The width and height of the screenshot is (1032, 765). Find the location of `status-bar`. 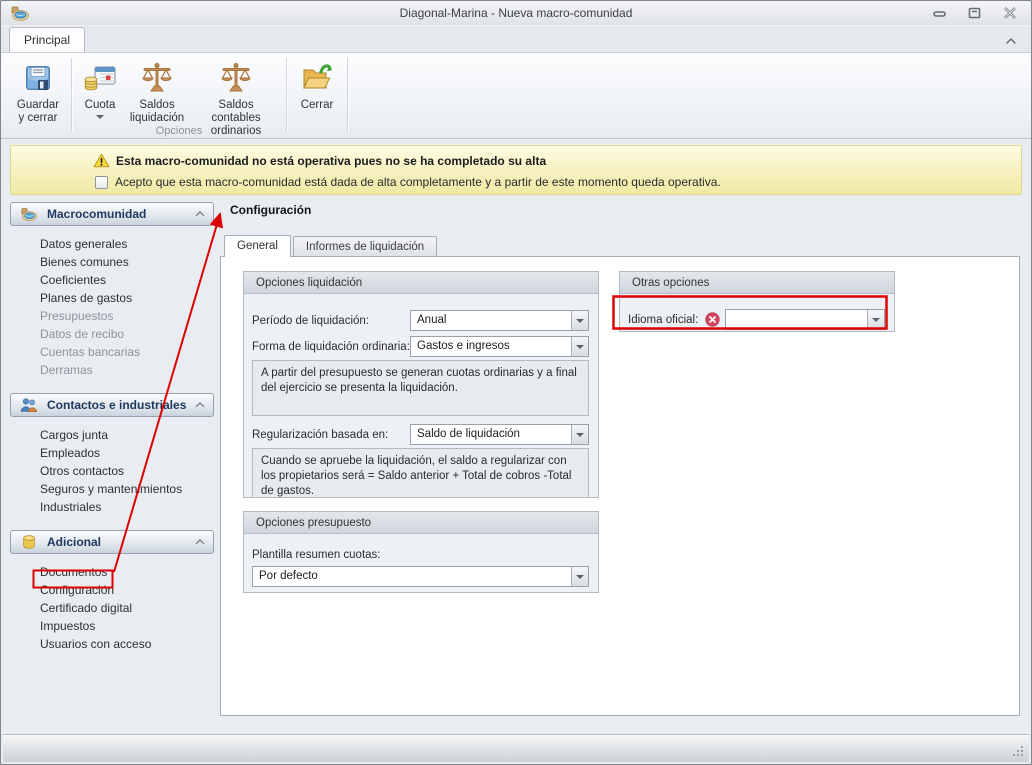

status-bar is located at coordinates (516, 748).